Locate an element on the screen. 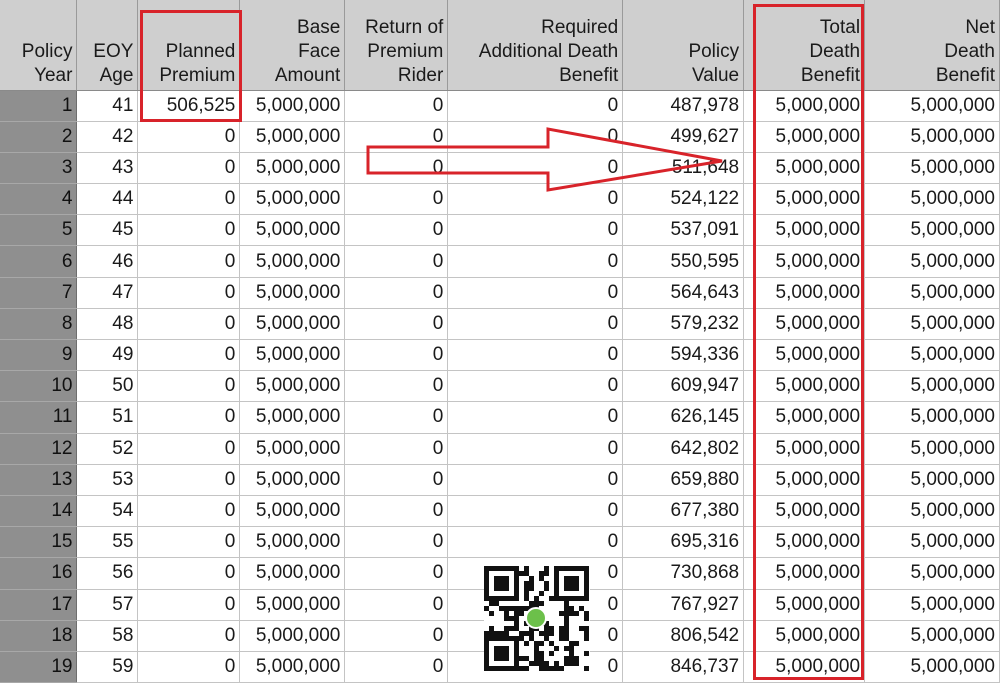 The height and width of the screenshot is (683, 1000). cell-value: 806,542 is located at coordinates (683, 636).